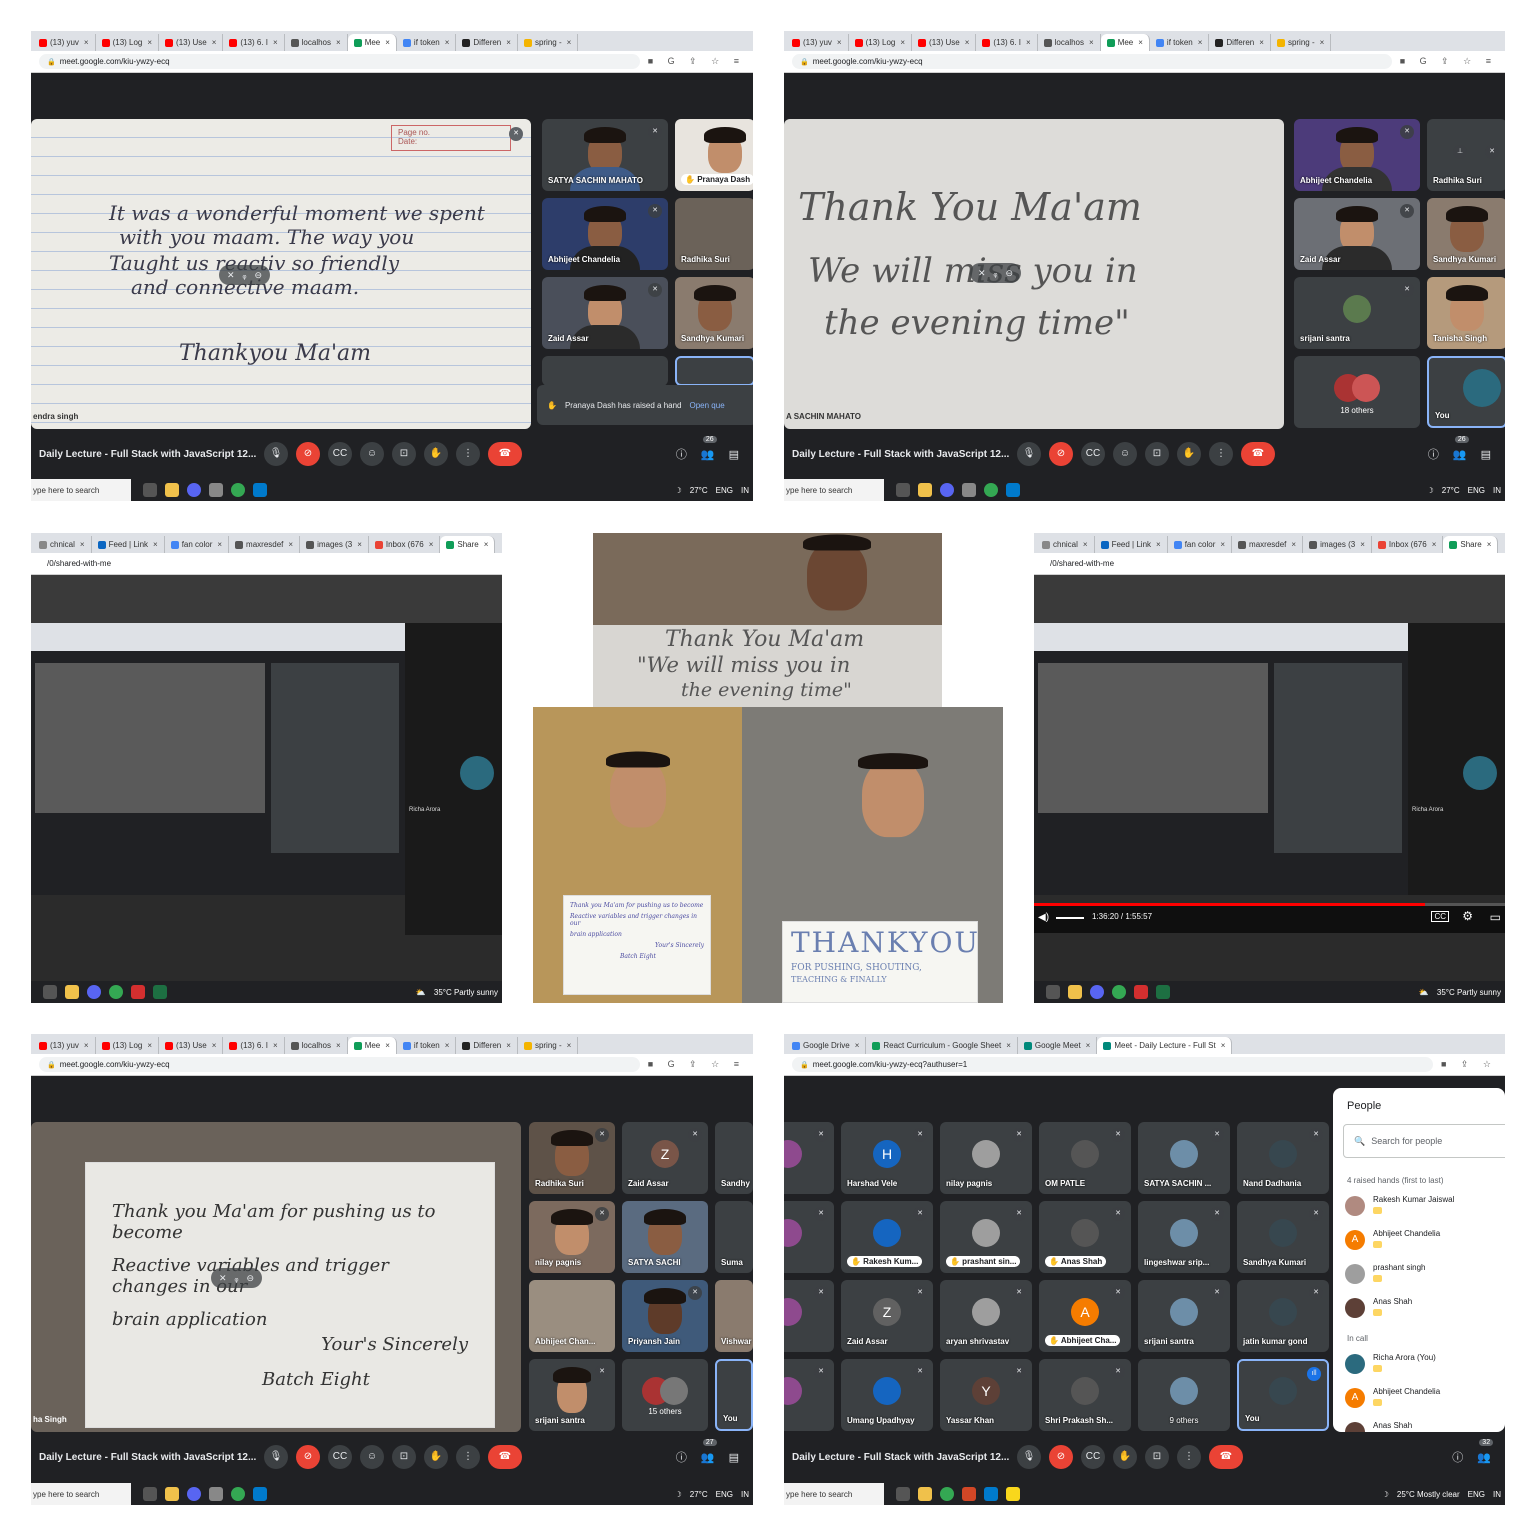  Describe the element at coordinates (1268, 544) in the screenshot. I see `browser-tab: maxresdef ×` at that location.